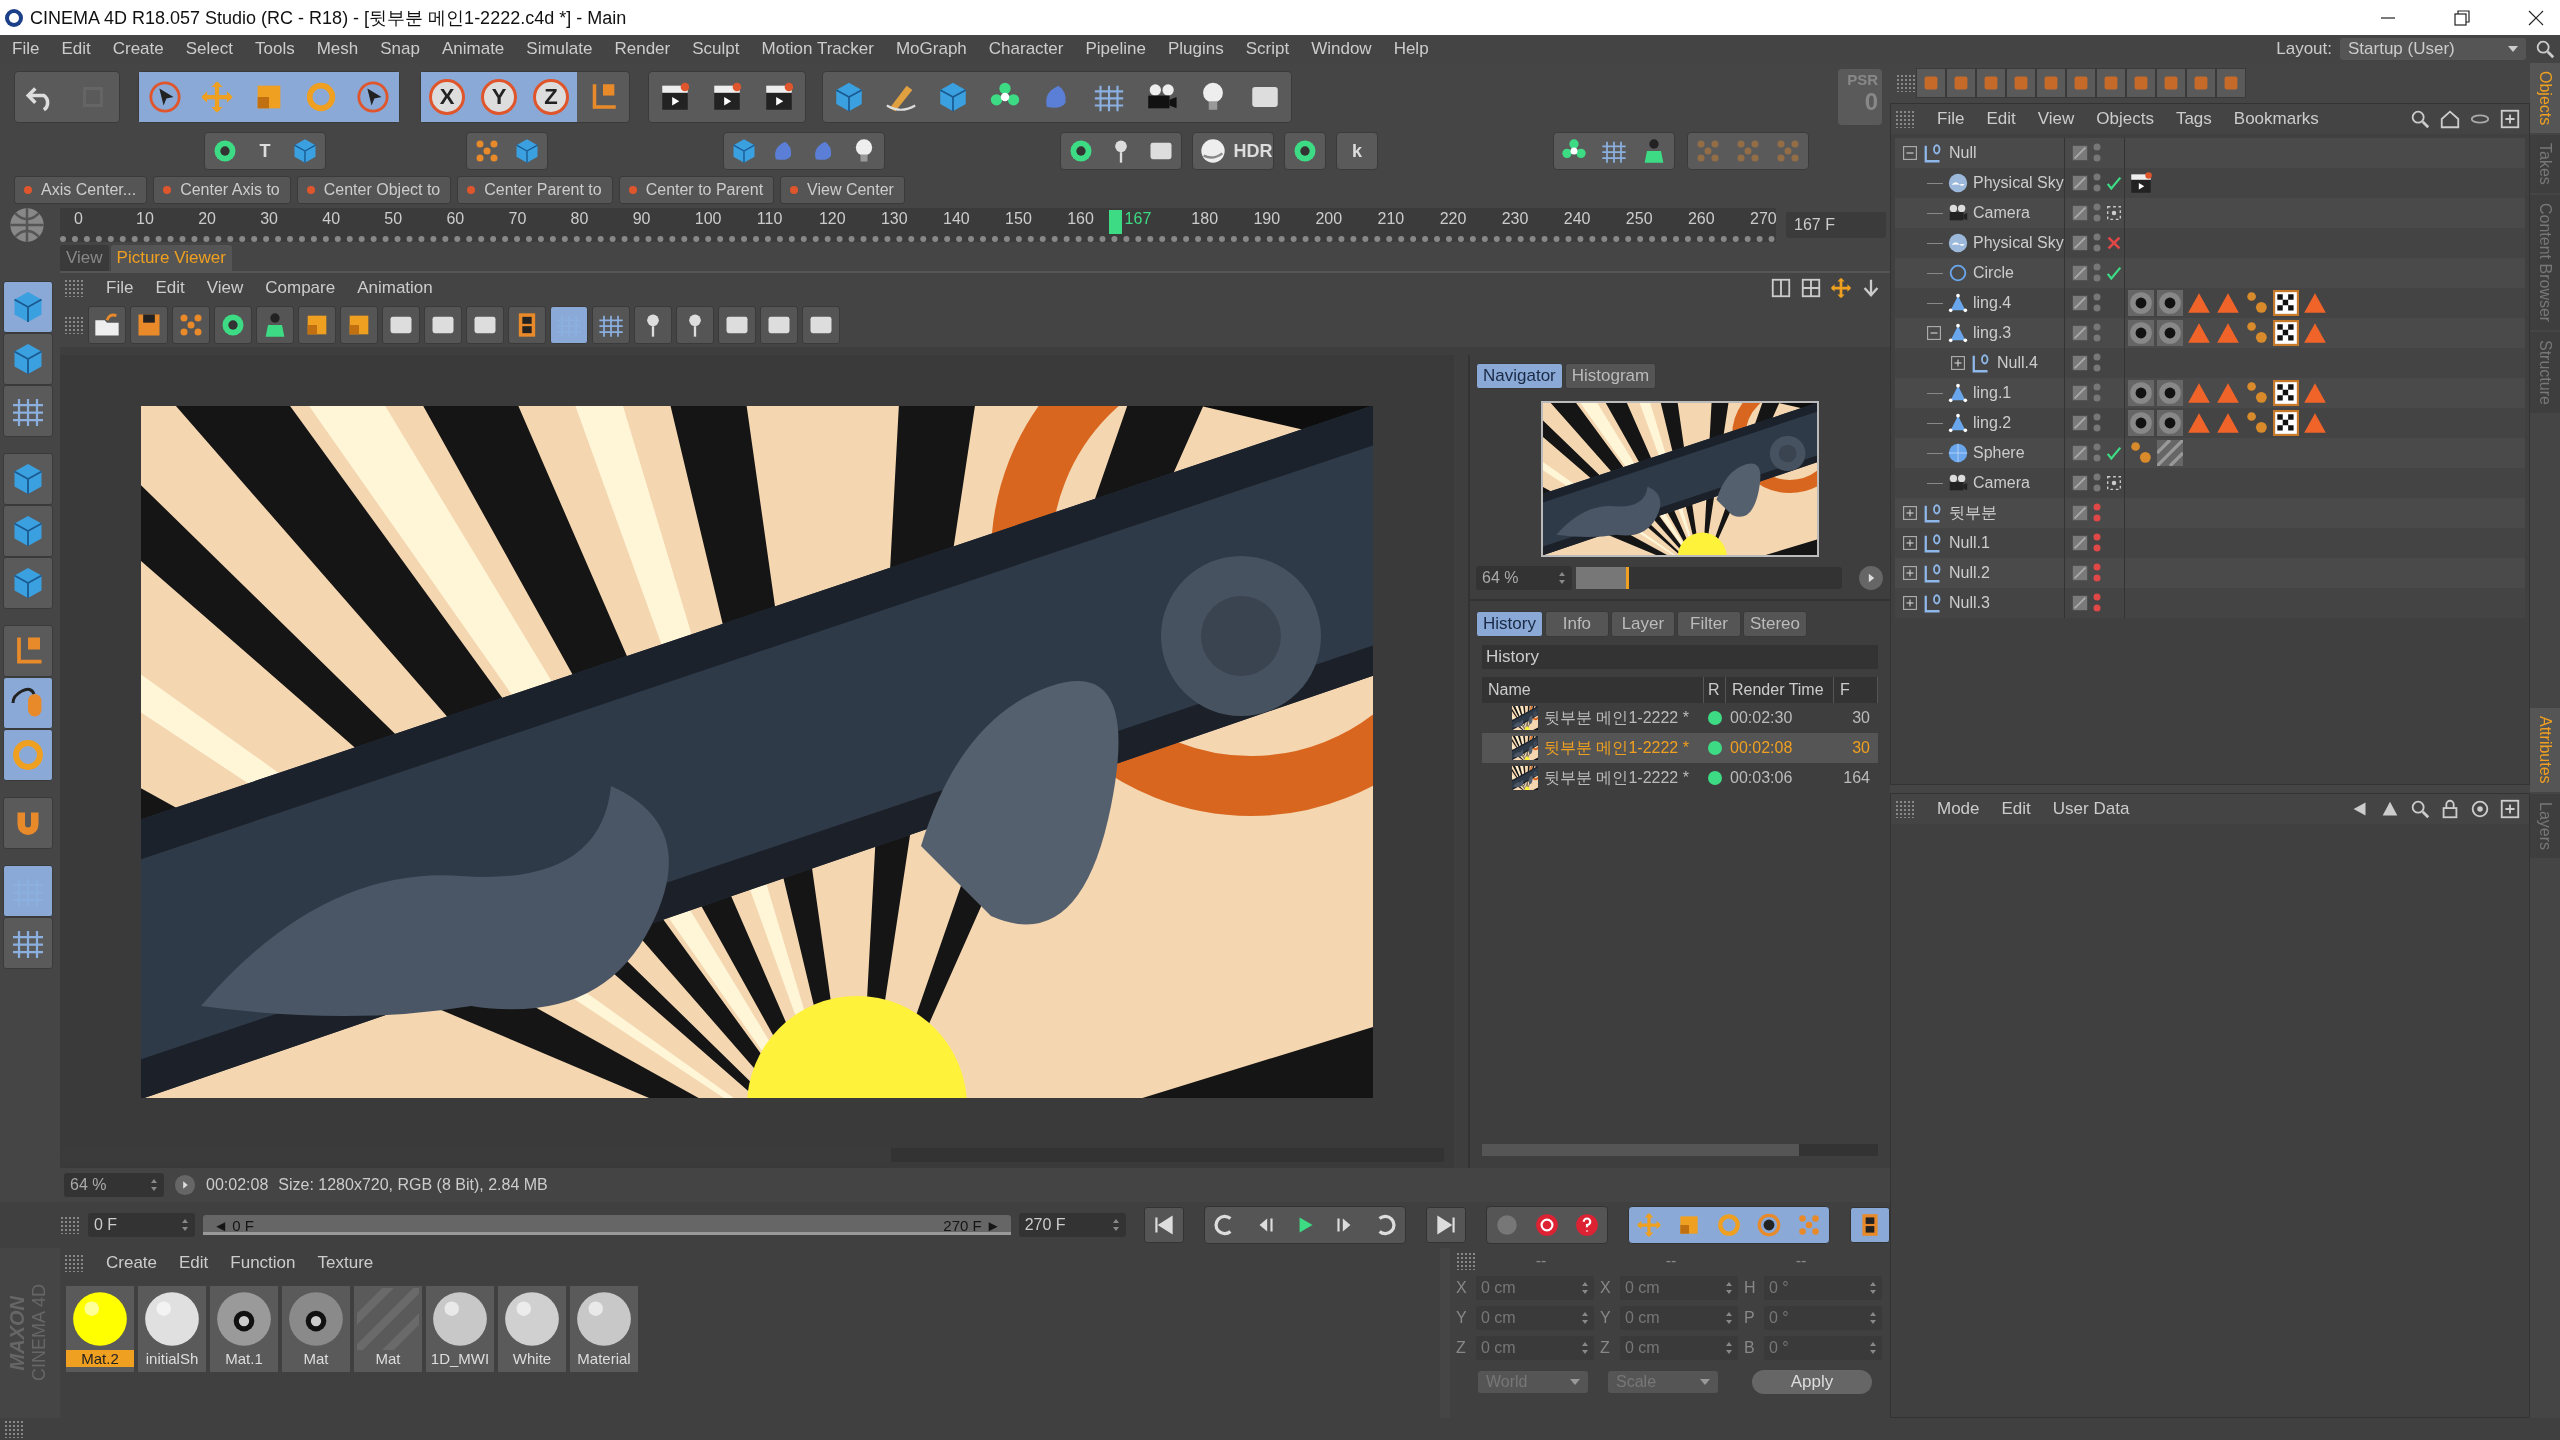  What do you see at coordinates (931, 49) in the screenshot?
I see `menu-item: MoGraph` at bounding box center [931, 49].